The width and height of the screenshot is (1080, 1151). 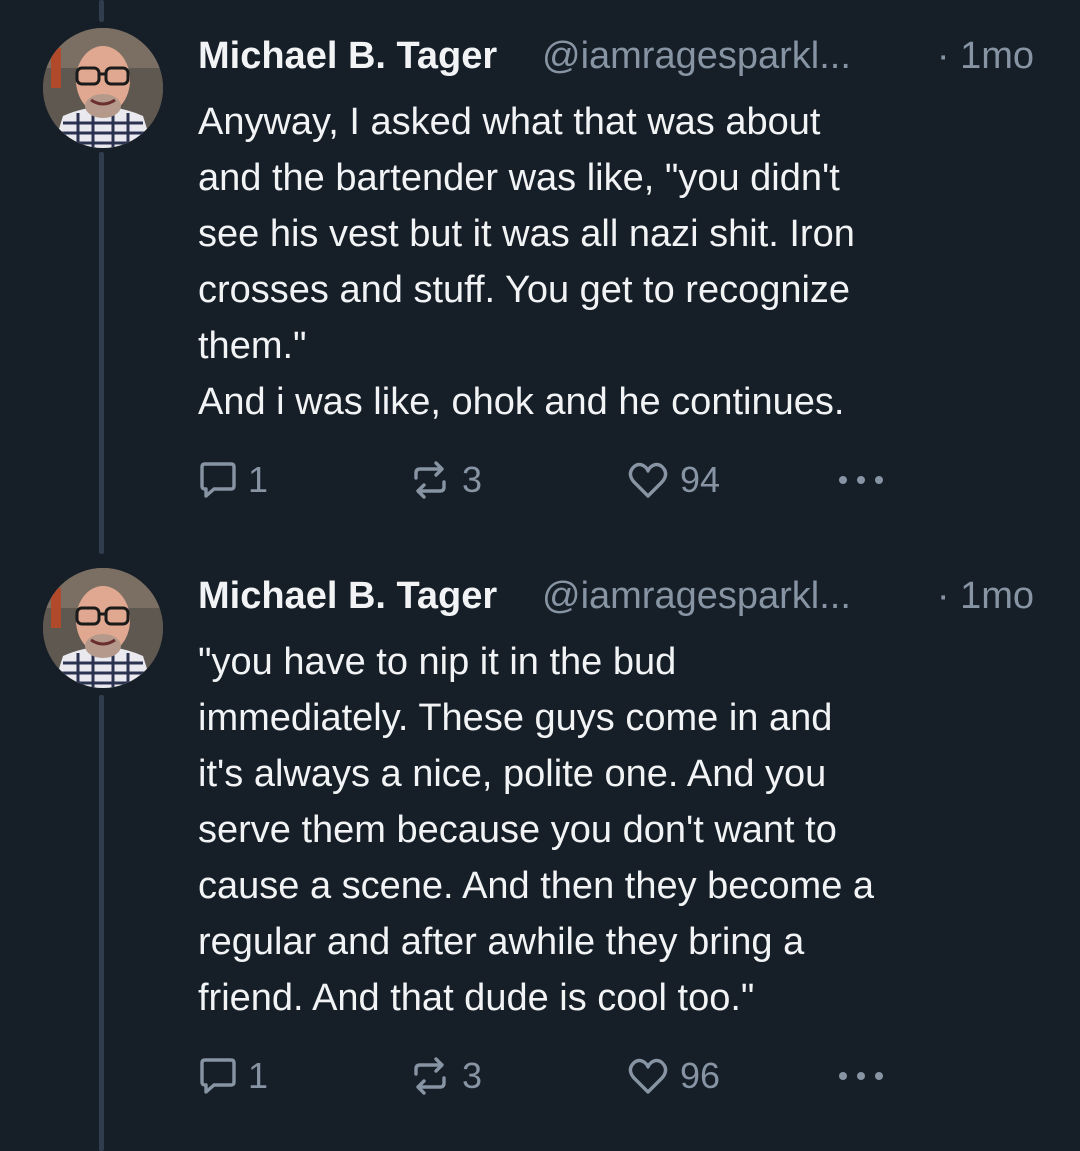 I want to click on like-count: 96, so click(x=700, y=1075).